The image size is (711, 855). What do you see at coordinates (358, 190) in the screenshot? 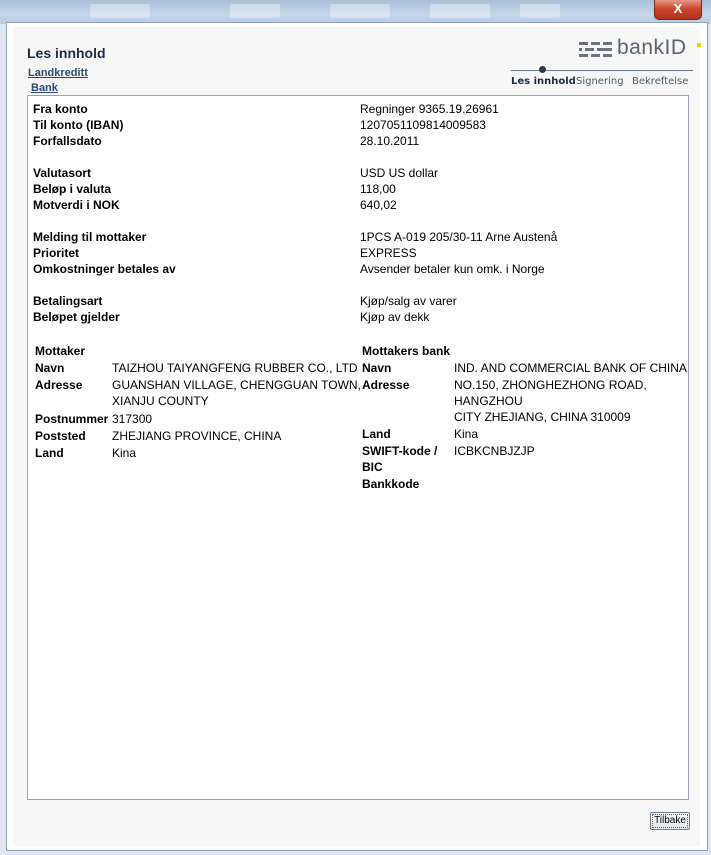
I see `row-belop: Beløp i valuta 118,00` at bounding box center [358, 190].